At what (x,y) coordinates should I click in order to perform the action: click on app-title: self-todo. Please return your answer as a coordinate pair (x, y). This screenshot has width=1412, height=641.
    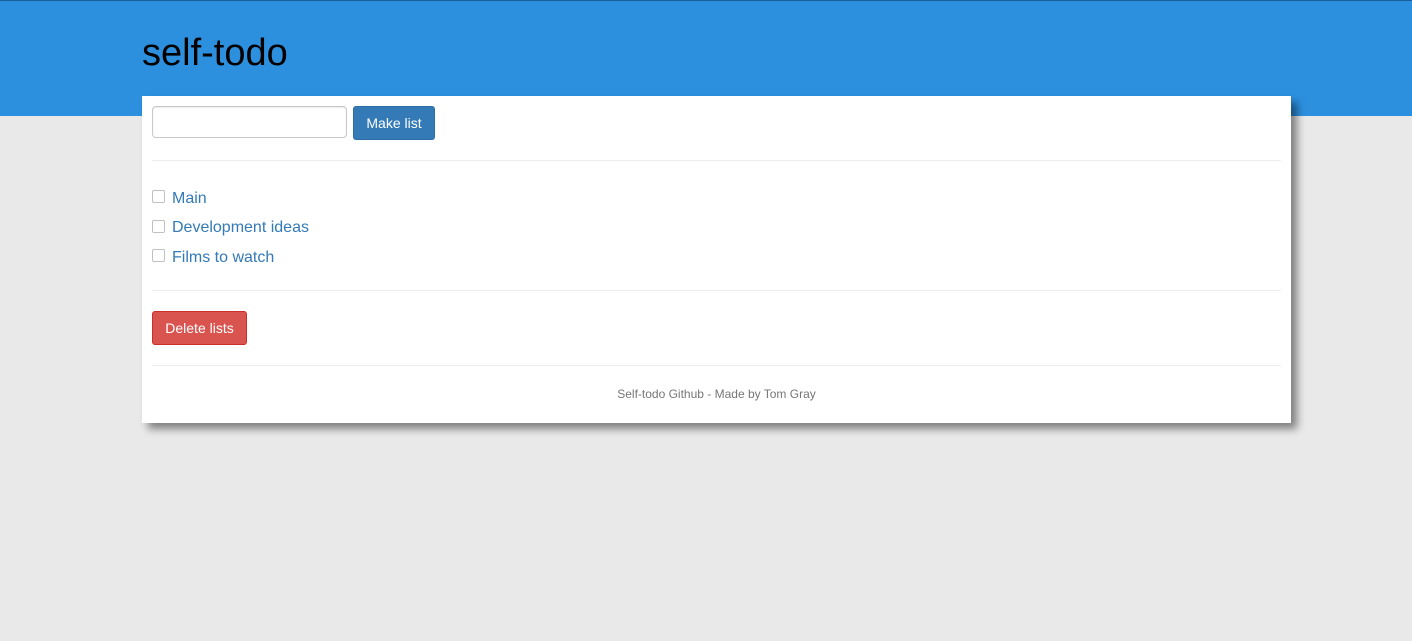
    Looking at the image, I should click on (215, 53).